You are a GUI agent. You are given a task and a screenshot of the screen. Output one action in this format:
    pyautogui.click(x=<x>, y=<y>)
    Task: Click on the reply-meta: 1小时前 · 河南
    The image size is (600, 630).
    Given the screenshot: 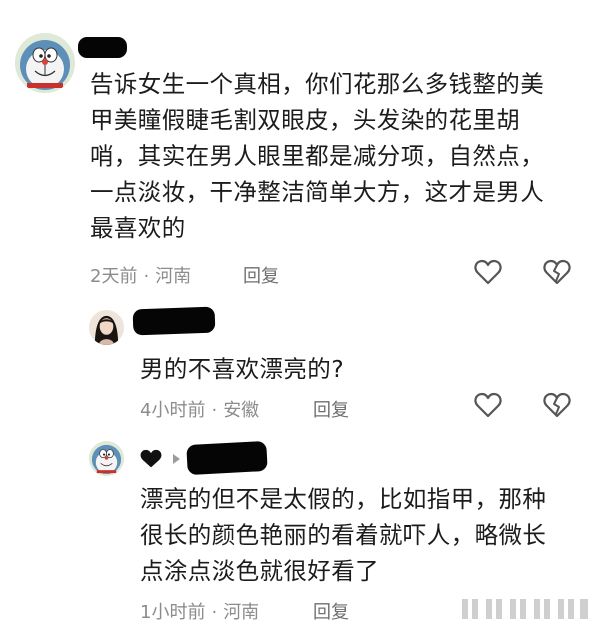 What is the action you would take?
    pyautogui.click(x=199, y=611)
    